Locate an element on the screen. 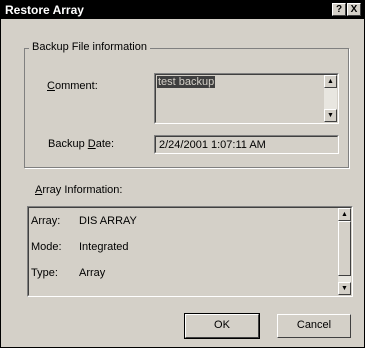 The image size is (368, 351). backup-date-field: 2/24/2001 1:07:11 AM is located at coordinates (246, 144).